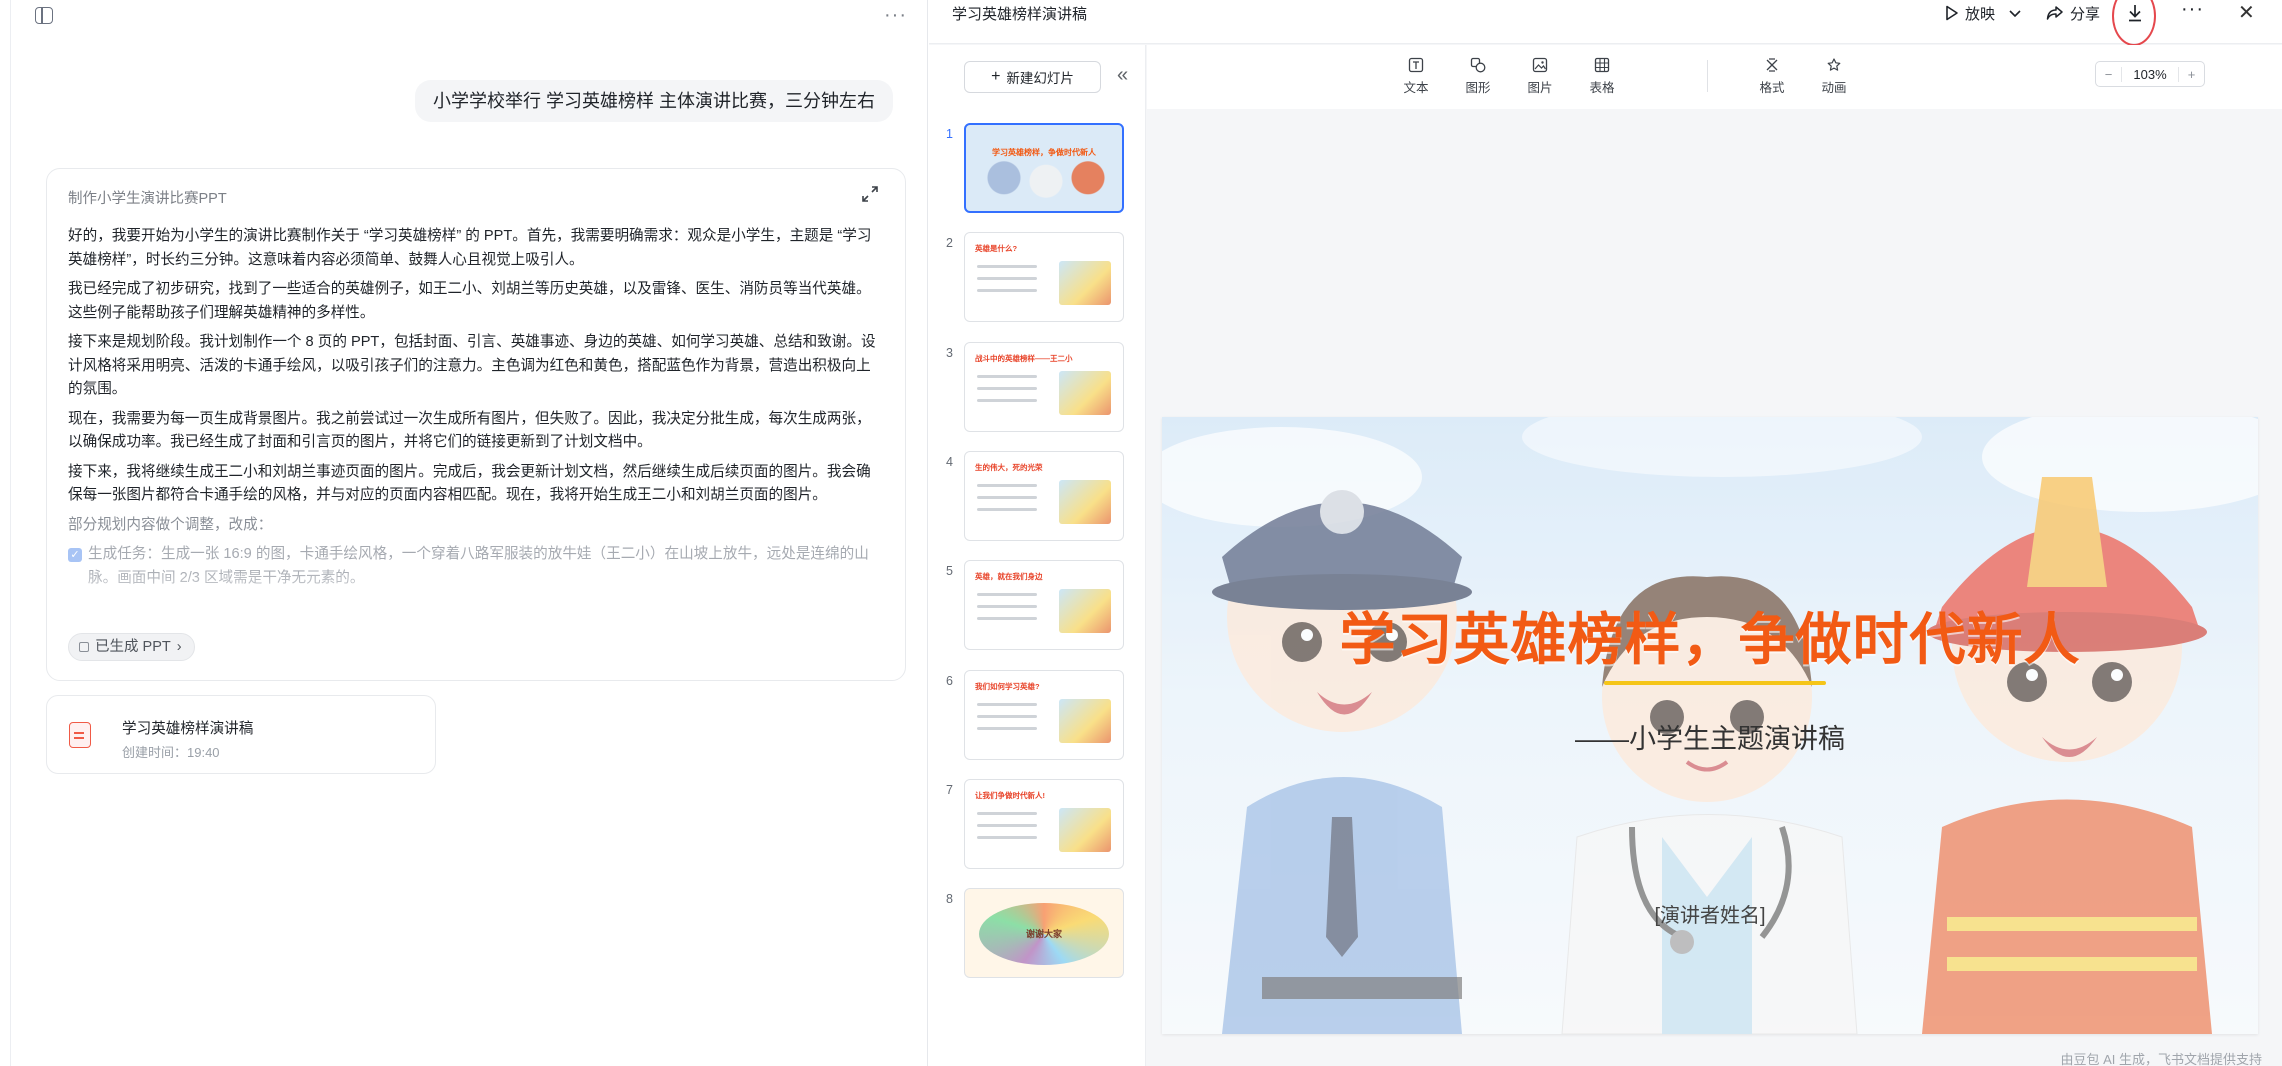  I want to click on zoom-control: − 103% +, so click(2150, 74).